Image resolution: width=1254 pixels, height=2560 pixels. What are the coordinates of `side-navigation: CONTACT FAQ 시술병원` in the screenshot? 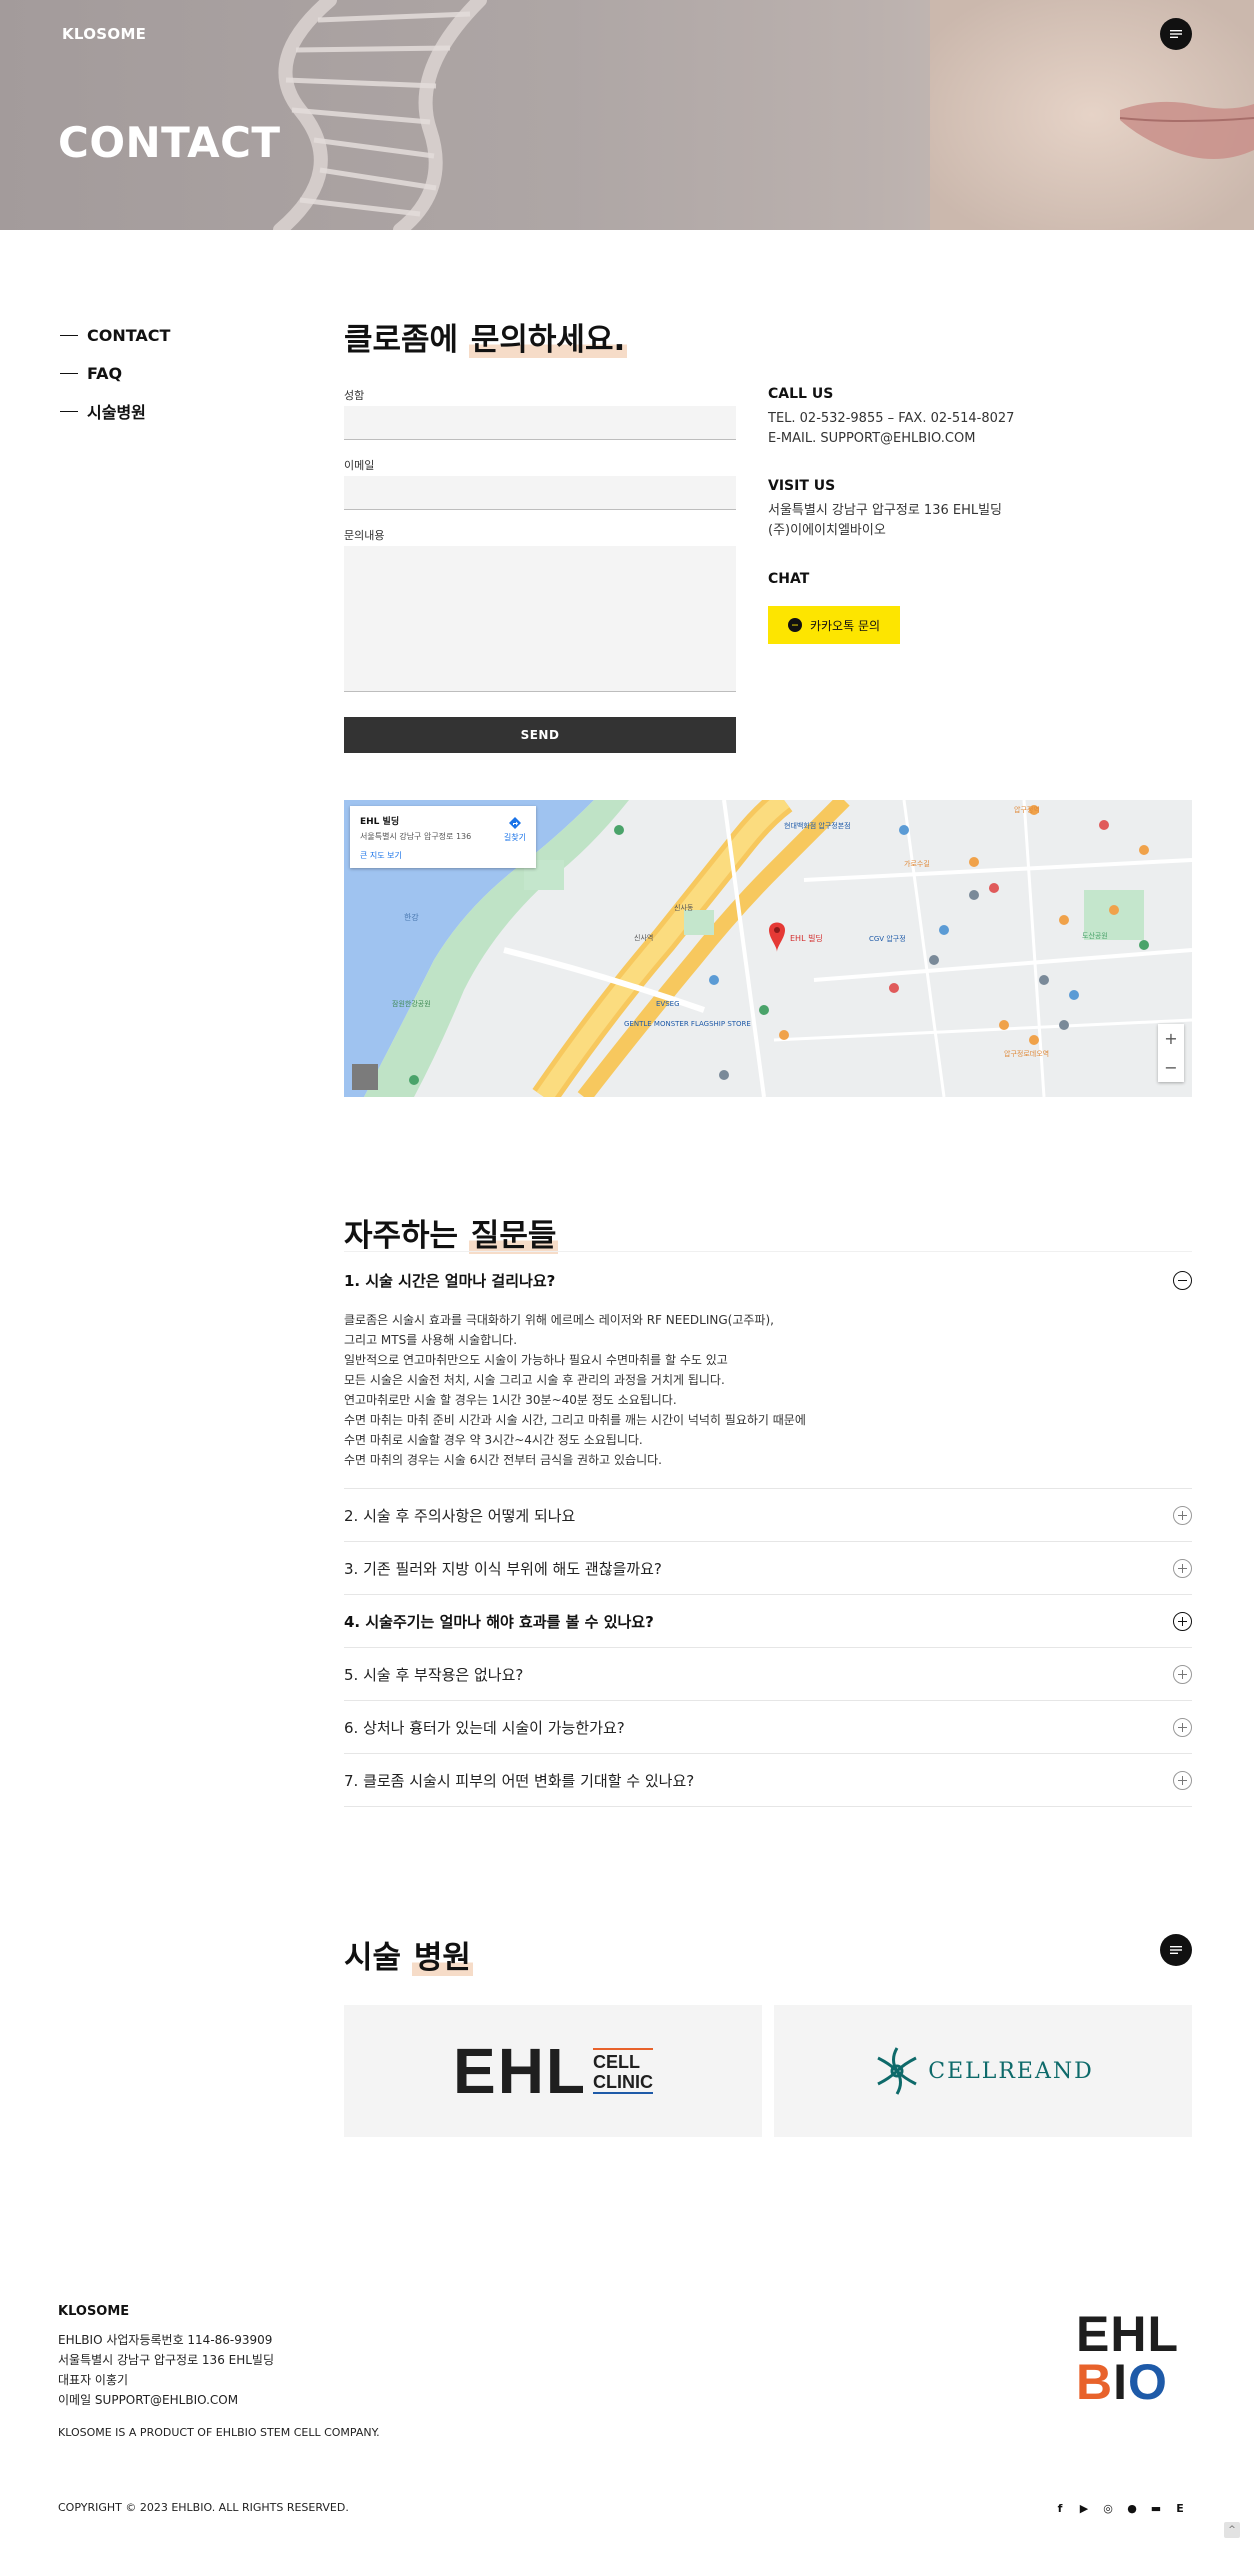 It's located at (115, 373).